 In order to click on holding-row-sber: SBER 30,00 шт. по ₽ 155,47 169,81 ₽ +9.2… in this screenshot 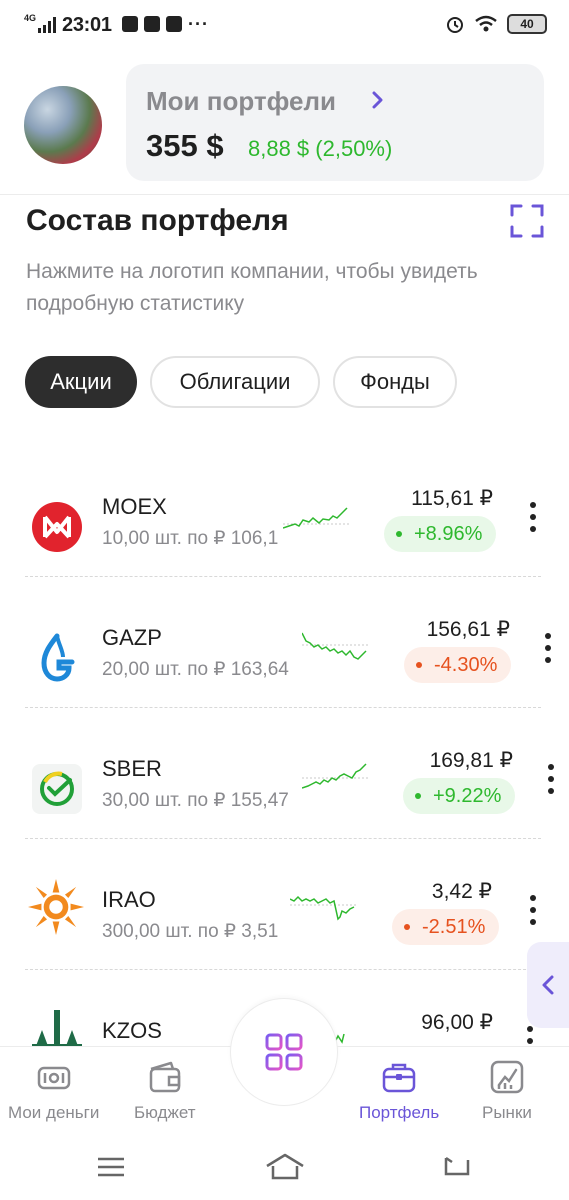, I will do `click(284, 805)`.